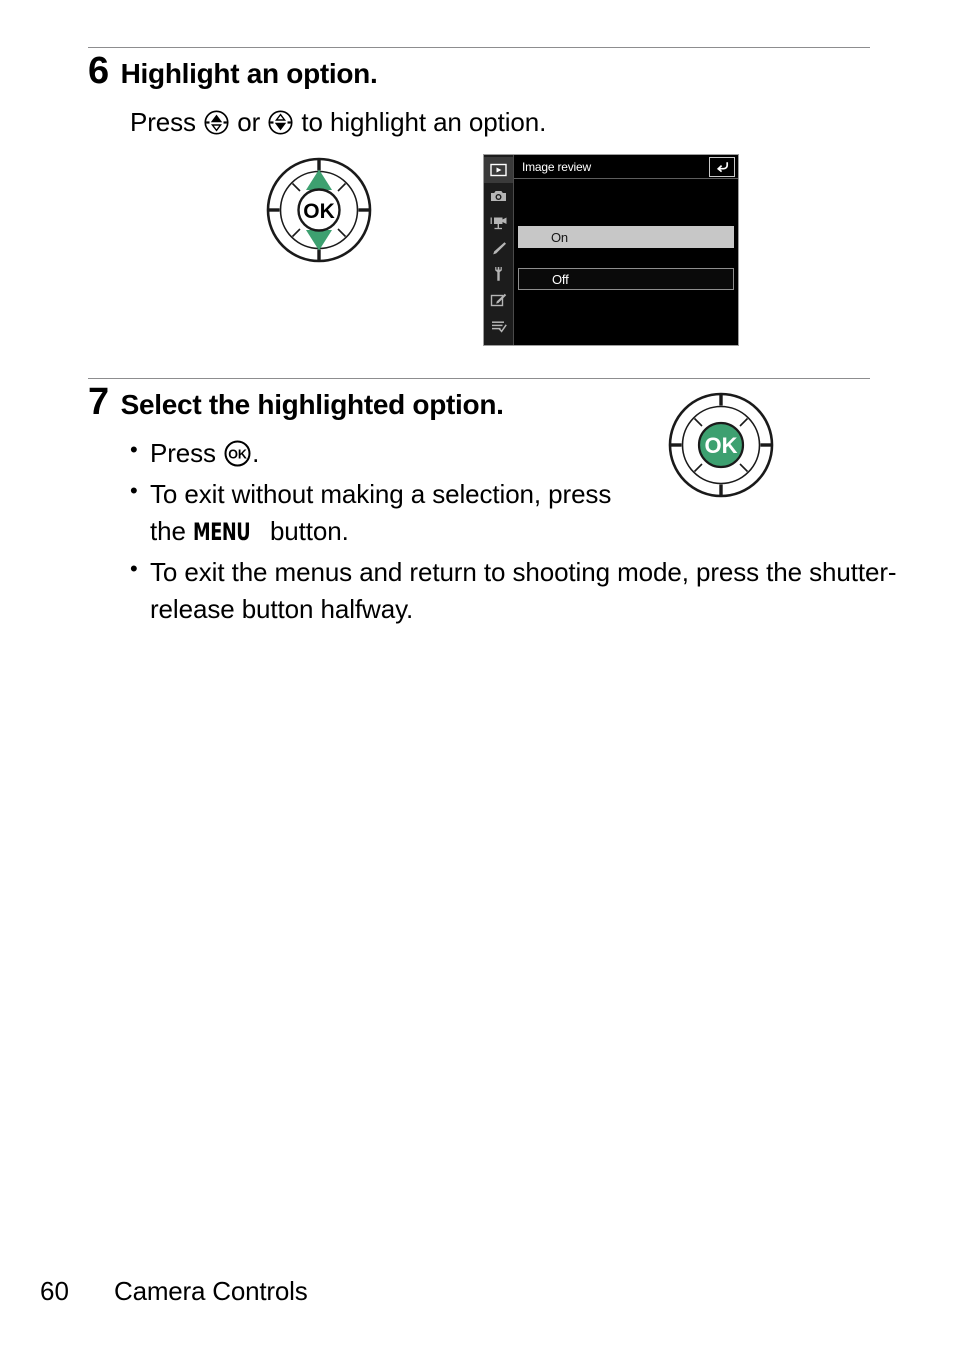 The width and height of the screenshot is (954, 1345). I want to click on back-icon, so click(722, 166).